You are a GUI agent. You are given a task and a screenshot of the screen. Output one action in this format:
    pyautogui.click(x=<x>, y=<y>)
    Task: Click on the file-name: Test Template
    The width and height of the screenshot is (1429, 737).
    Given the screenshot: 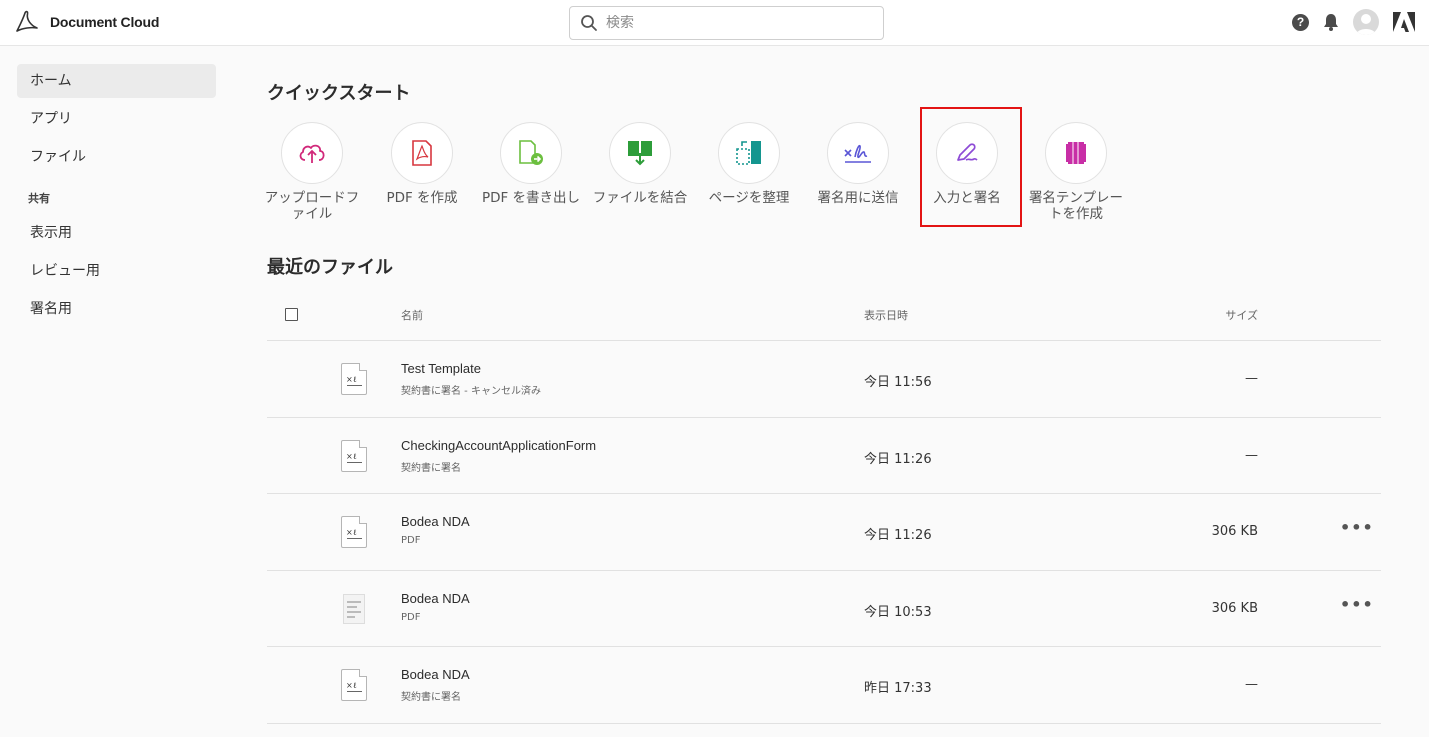 What is the action you would take?
    pyautogui.click(x=441, y=368)
    